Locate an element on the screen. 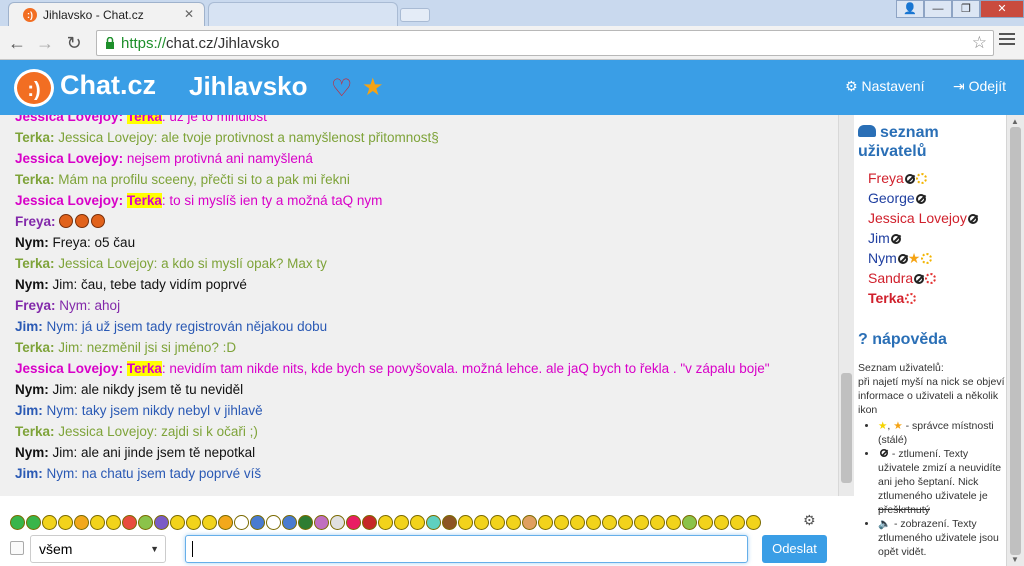 The image size is (1024, 566). user-list-item: Nym ★ is located at coordinates (900, 258).